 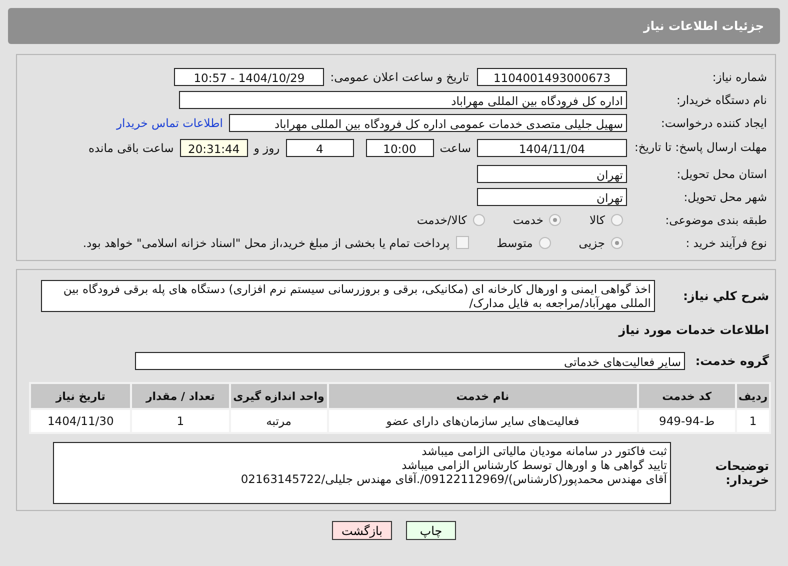 I want to click on days-field: 4, so click(x=320, y=148).